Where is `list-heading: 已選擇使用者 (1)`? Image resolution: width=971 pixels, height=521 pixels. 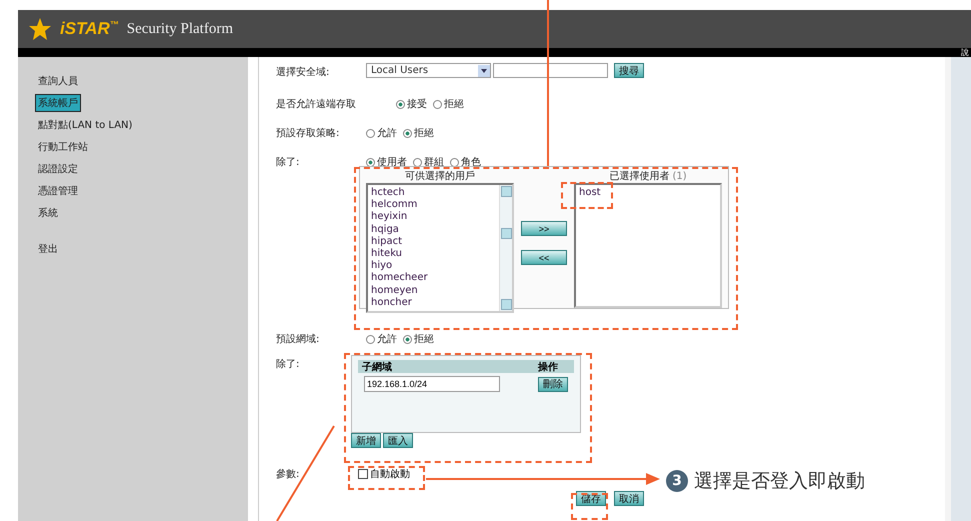
list-heading: 已選擇使用者 (1) is located at coordinates (648, 176).